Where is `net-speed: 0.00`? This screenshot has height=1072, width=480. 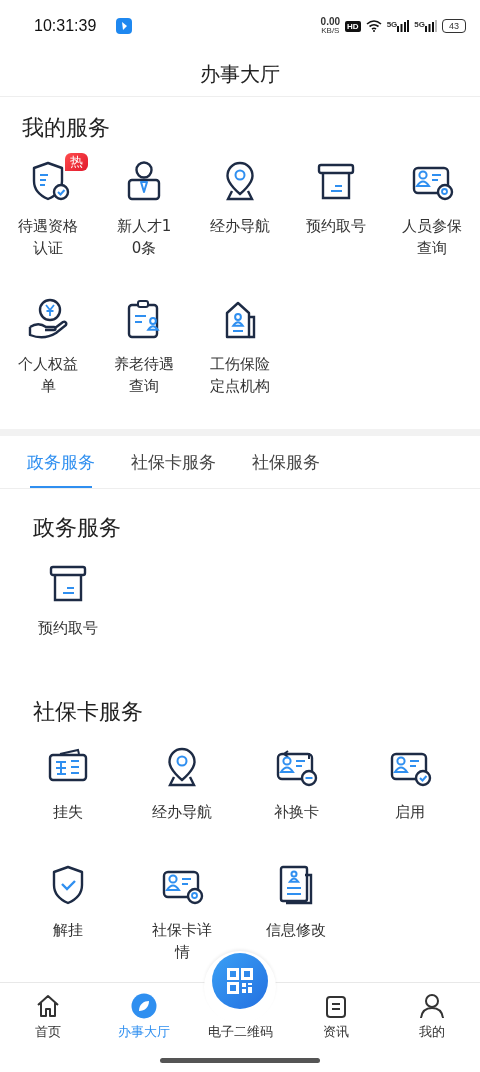 net-speed: 0.00 is located at coordinates (330, 22).